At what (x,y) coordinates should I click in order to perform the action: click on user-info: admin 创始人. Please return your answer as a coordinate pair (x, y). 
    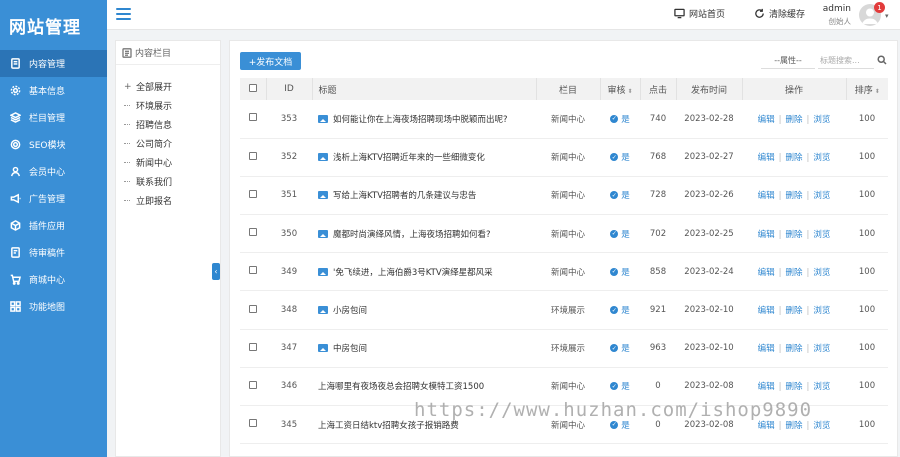
    Looking at the image, I should click on (836, 15).